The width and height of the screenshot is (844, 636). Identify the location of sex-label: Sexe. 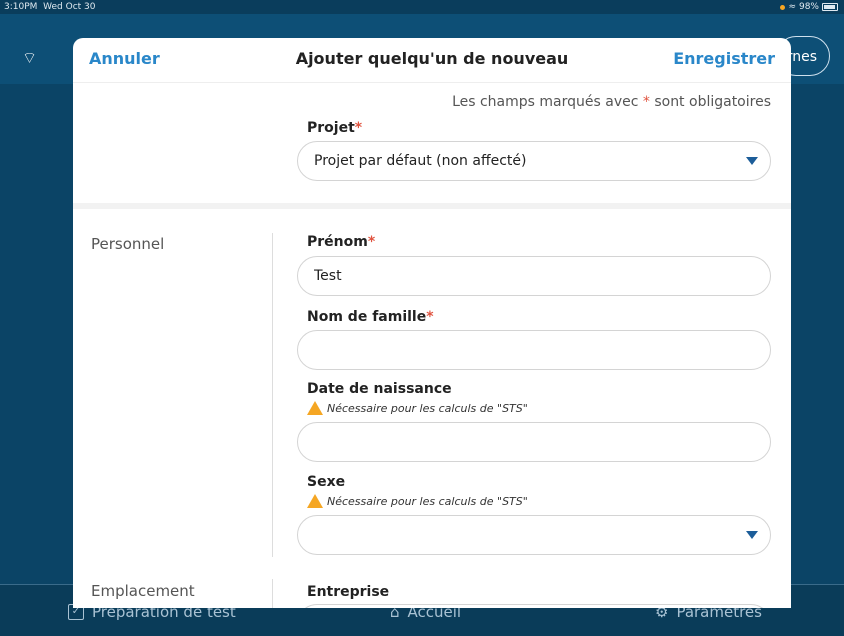
(326, 482).